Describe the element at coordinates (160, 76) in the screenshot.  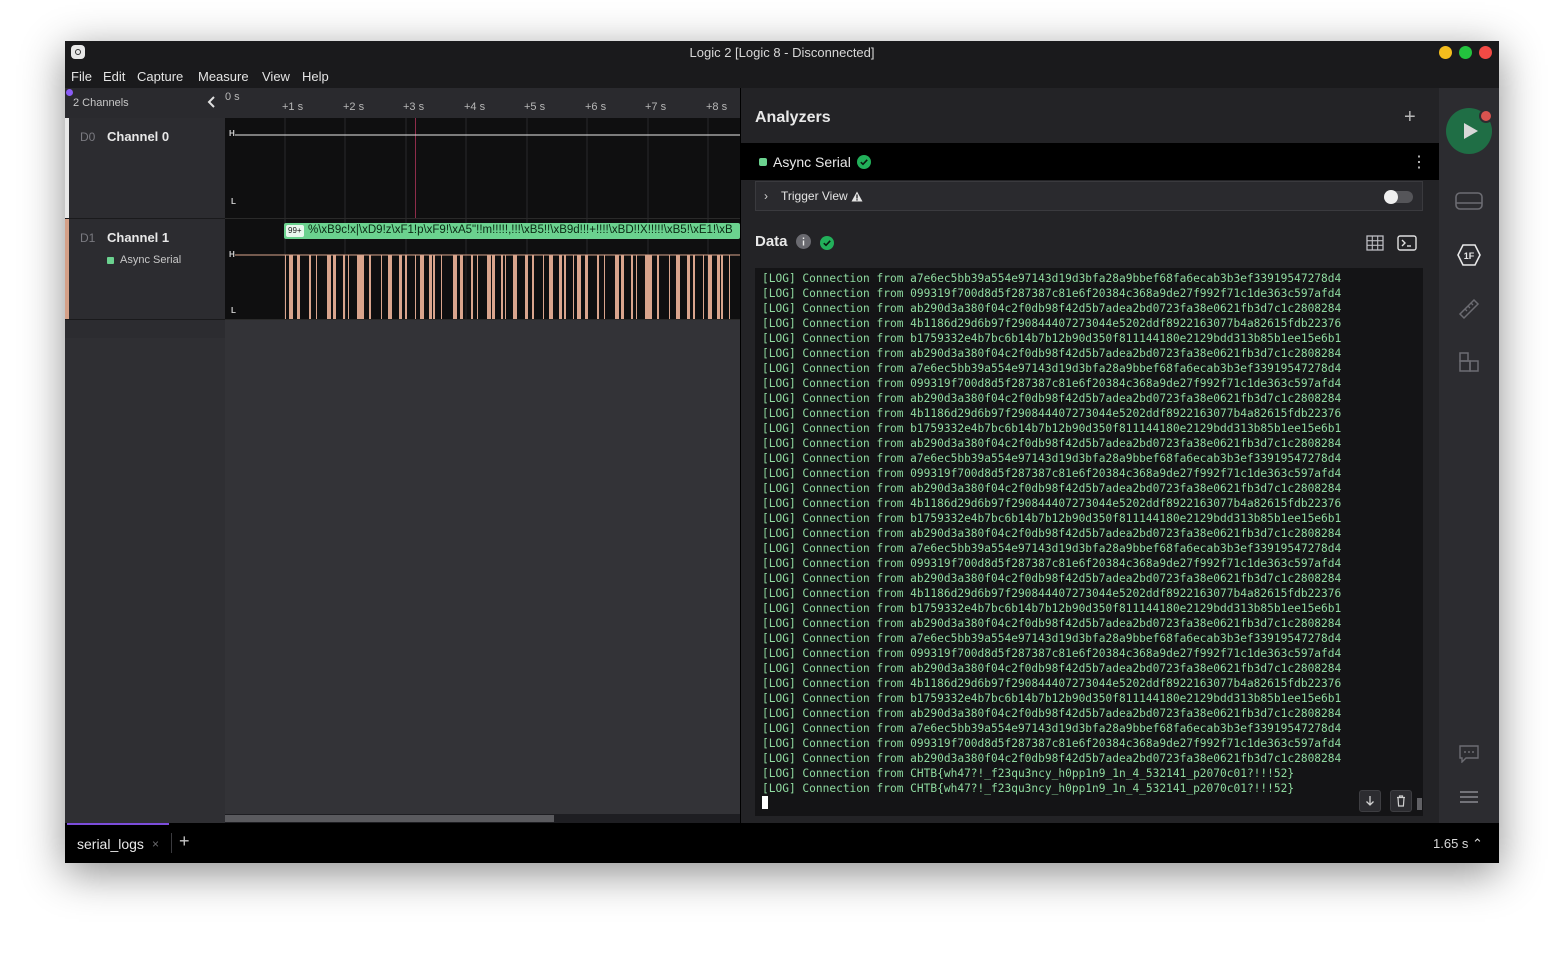
I see `menu-capture: Capture` at that location.